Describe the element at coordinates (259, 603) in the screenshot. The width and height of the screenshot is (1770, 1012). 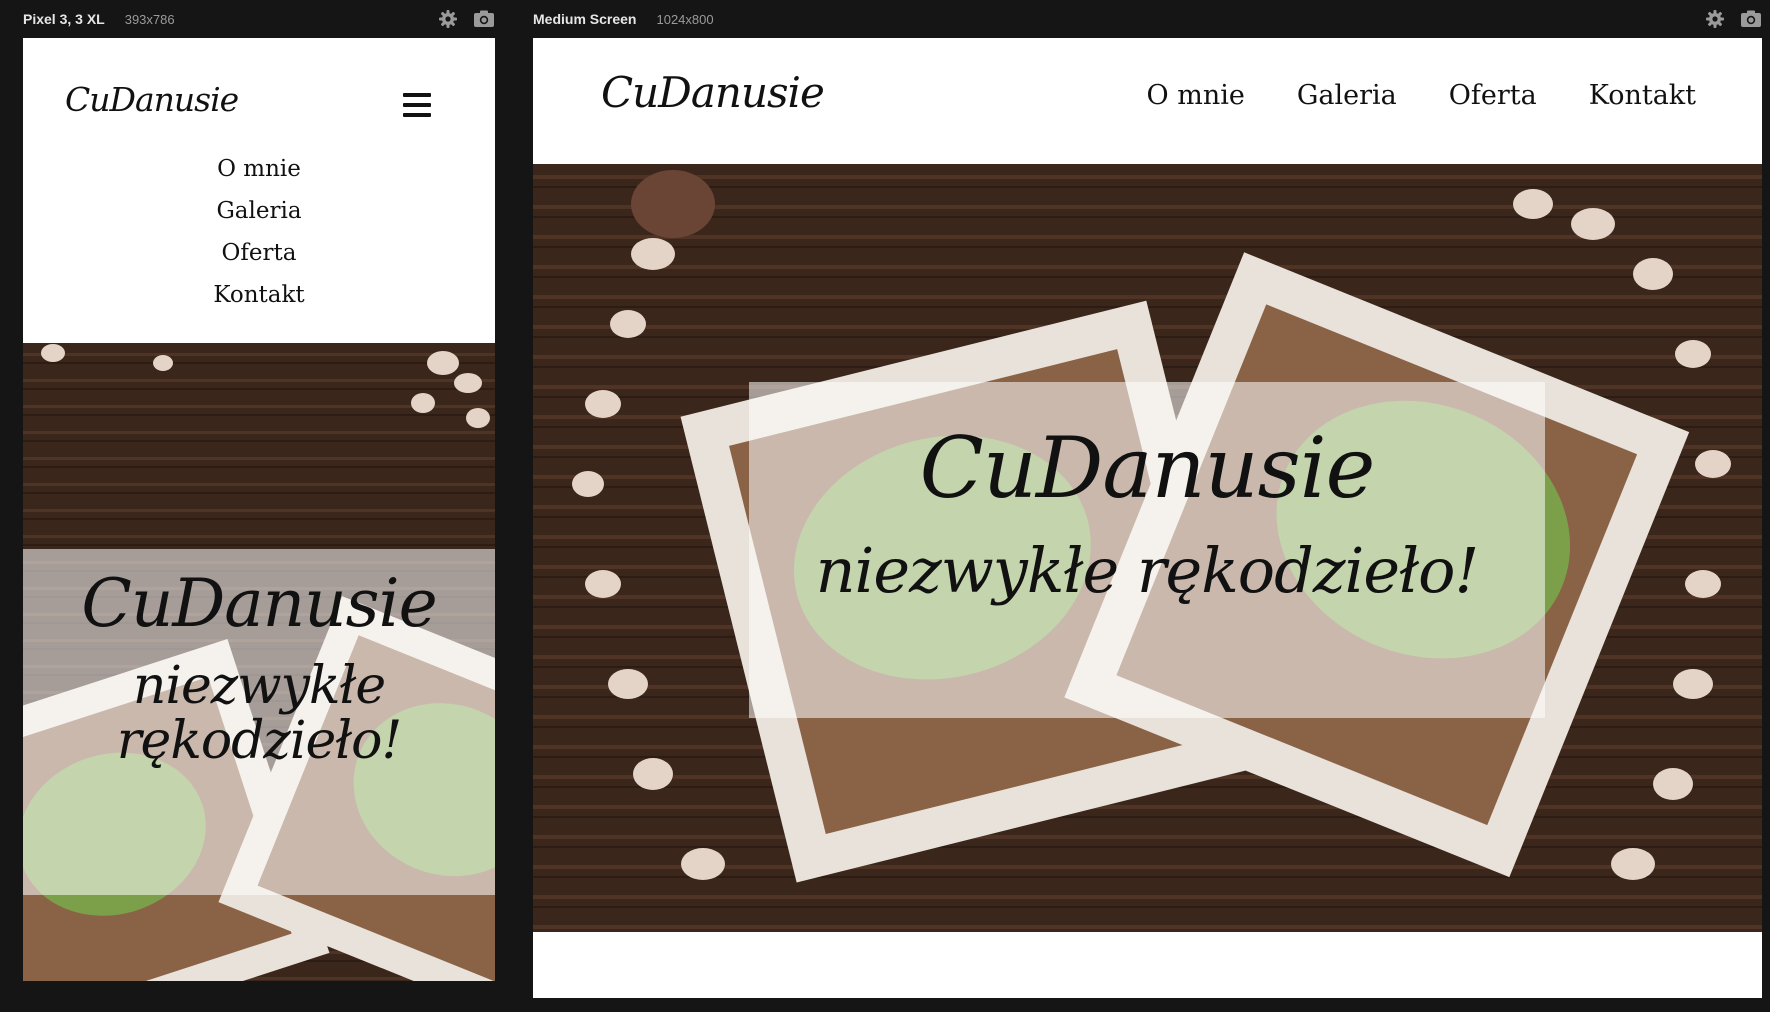
I see `mobile-hero-title: CuDanusie` at that location.